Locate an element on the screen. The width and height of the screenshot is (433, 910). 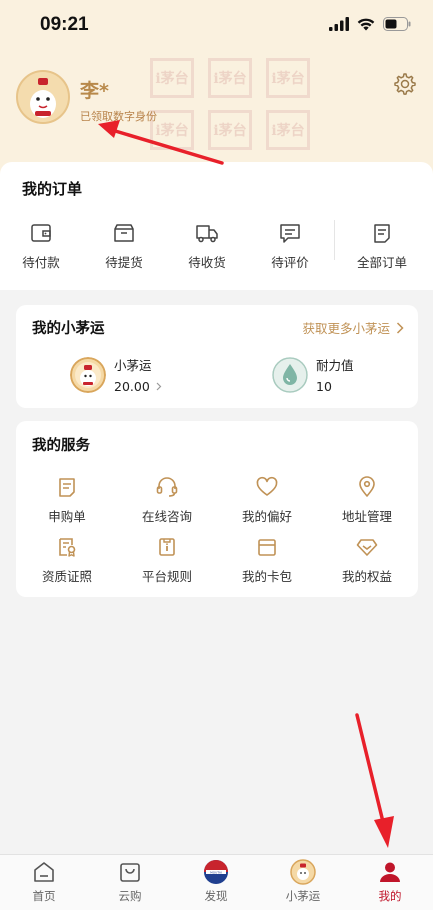
stat-value-row: 20.00 is located at coordinates (138, 386).